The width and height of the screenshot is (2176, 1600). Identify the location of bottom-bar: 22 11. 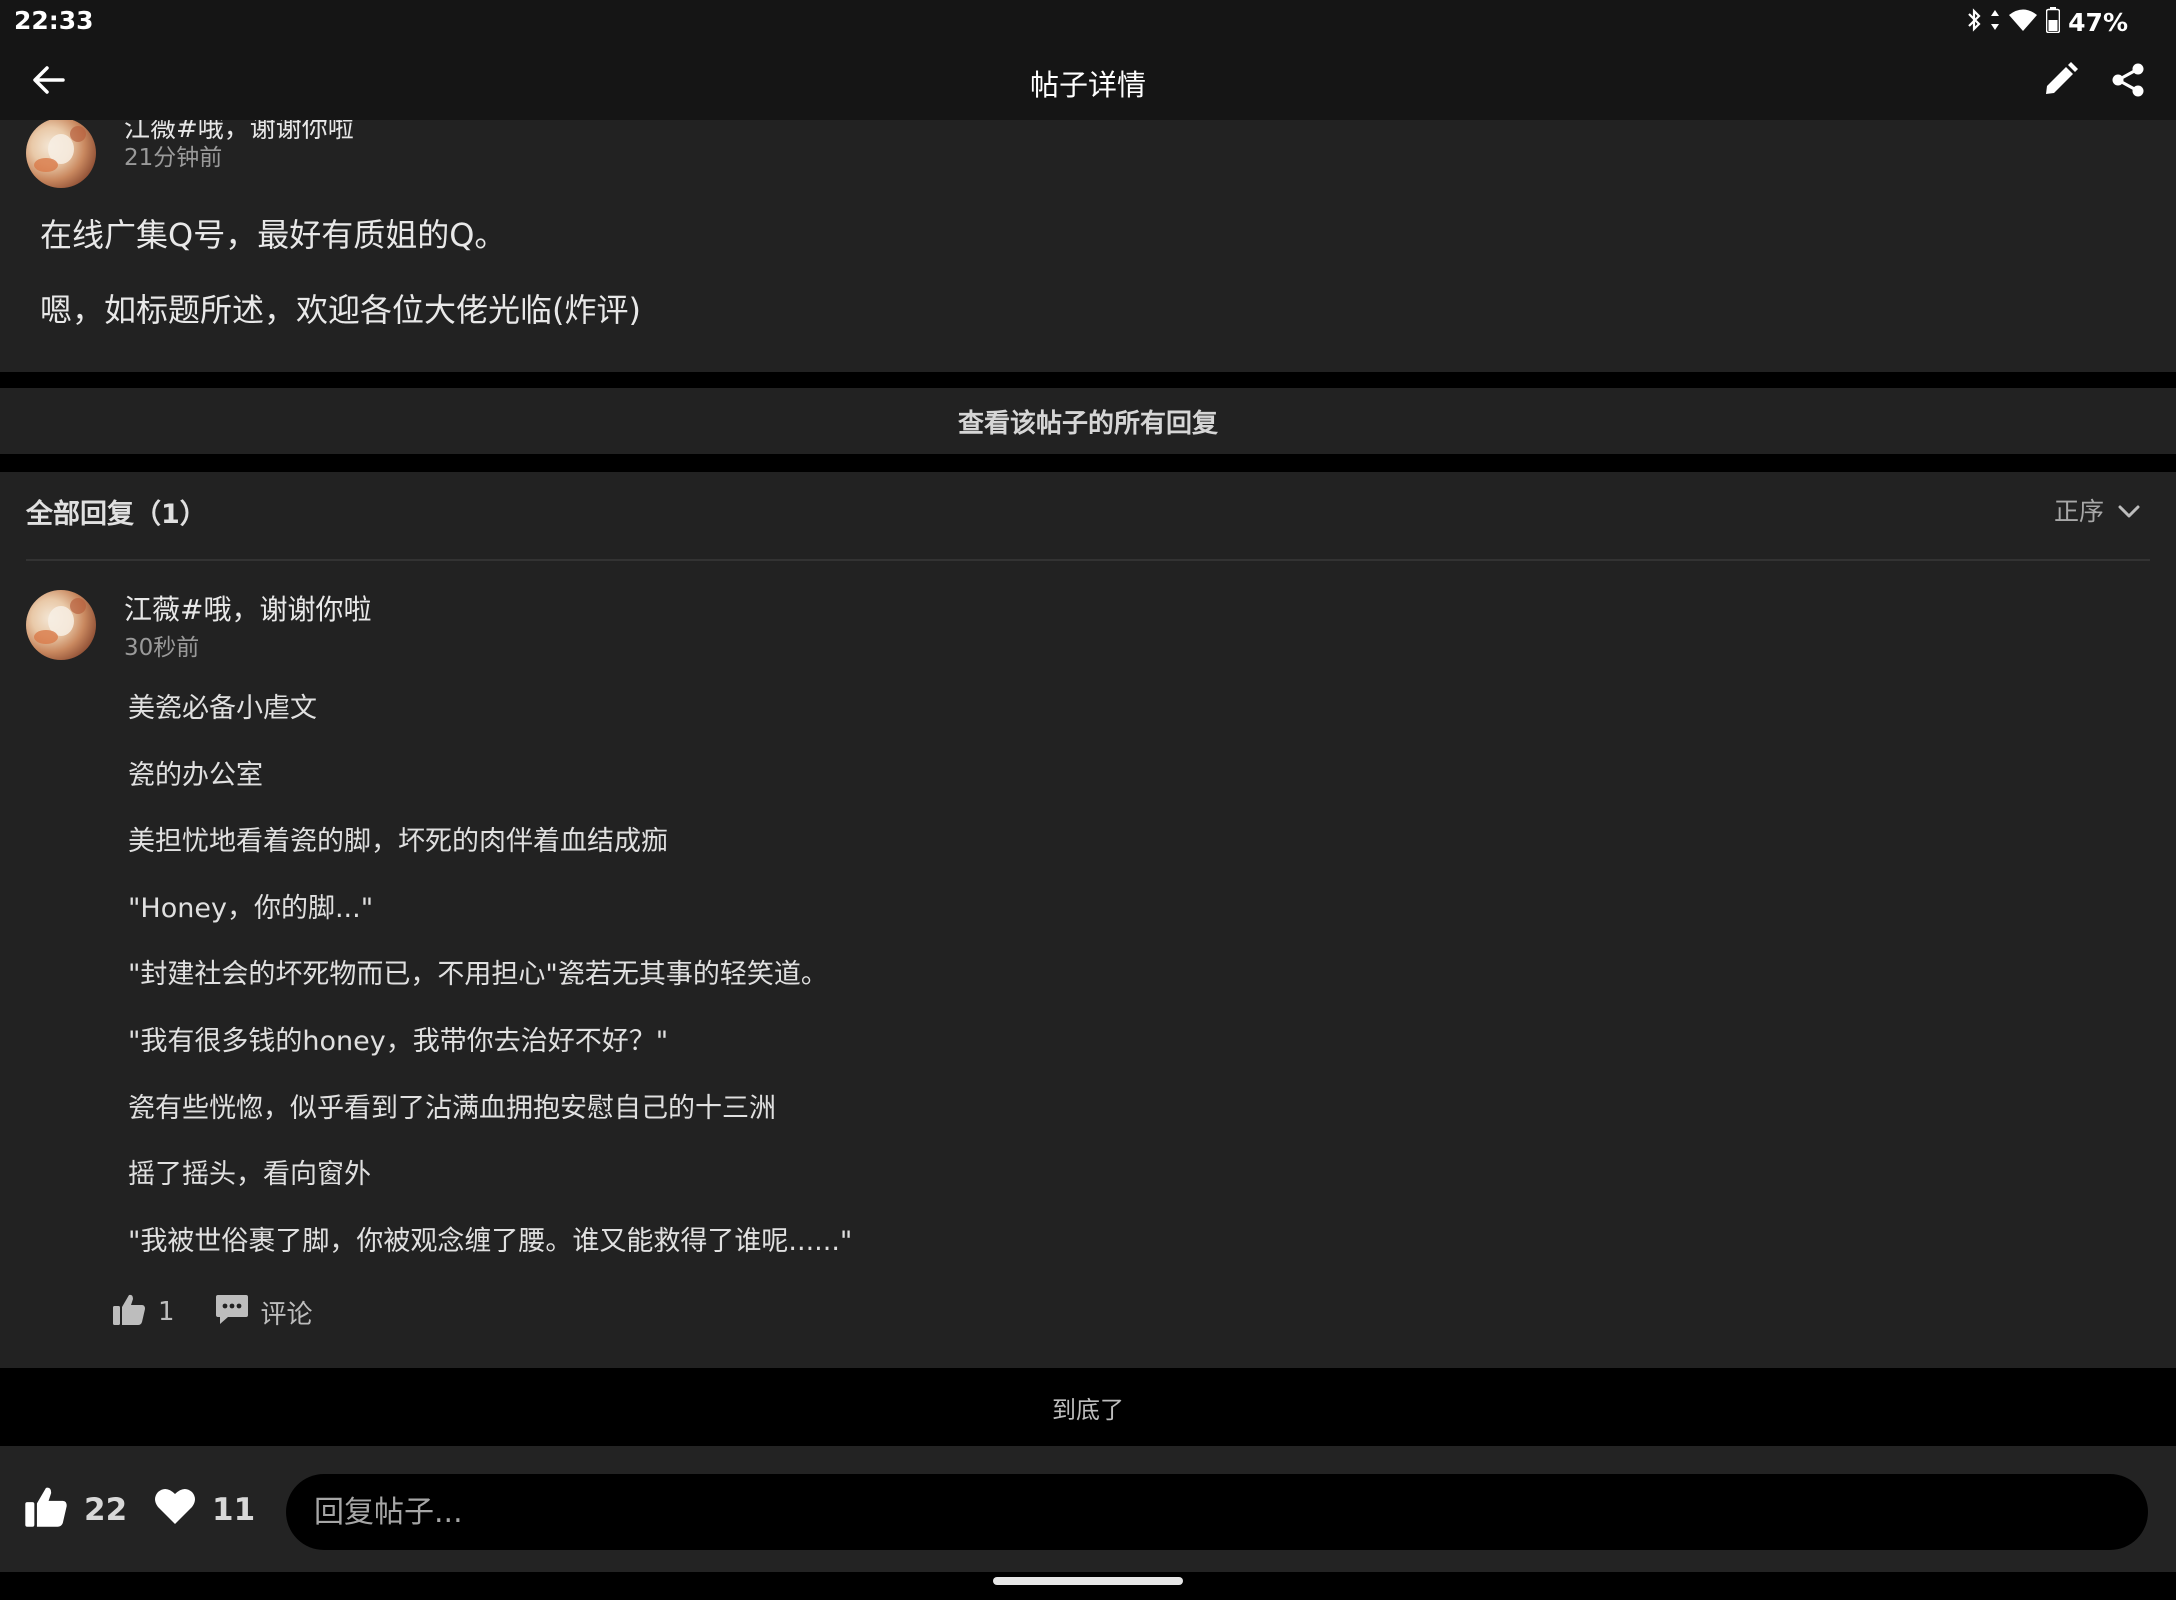
(1088, 1509).